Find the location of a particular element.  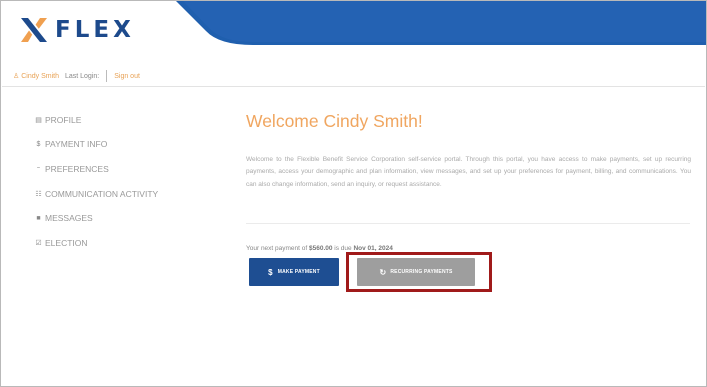

sidebar-item-preferences: ⁼ PREFERENCES is located at coordinates (96, 168).